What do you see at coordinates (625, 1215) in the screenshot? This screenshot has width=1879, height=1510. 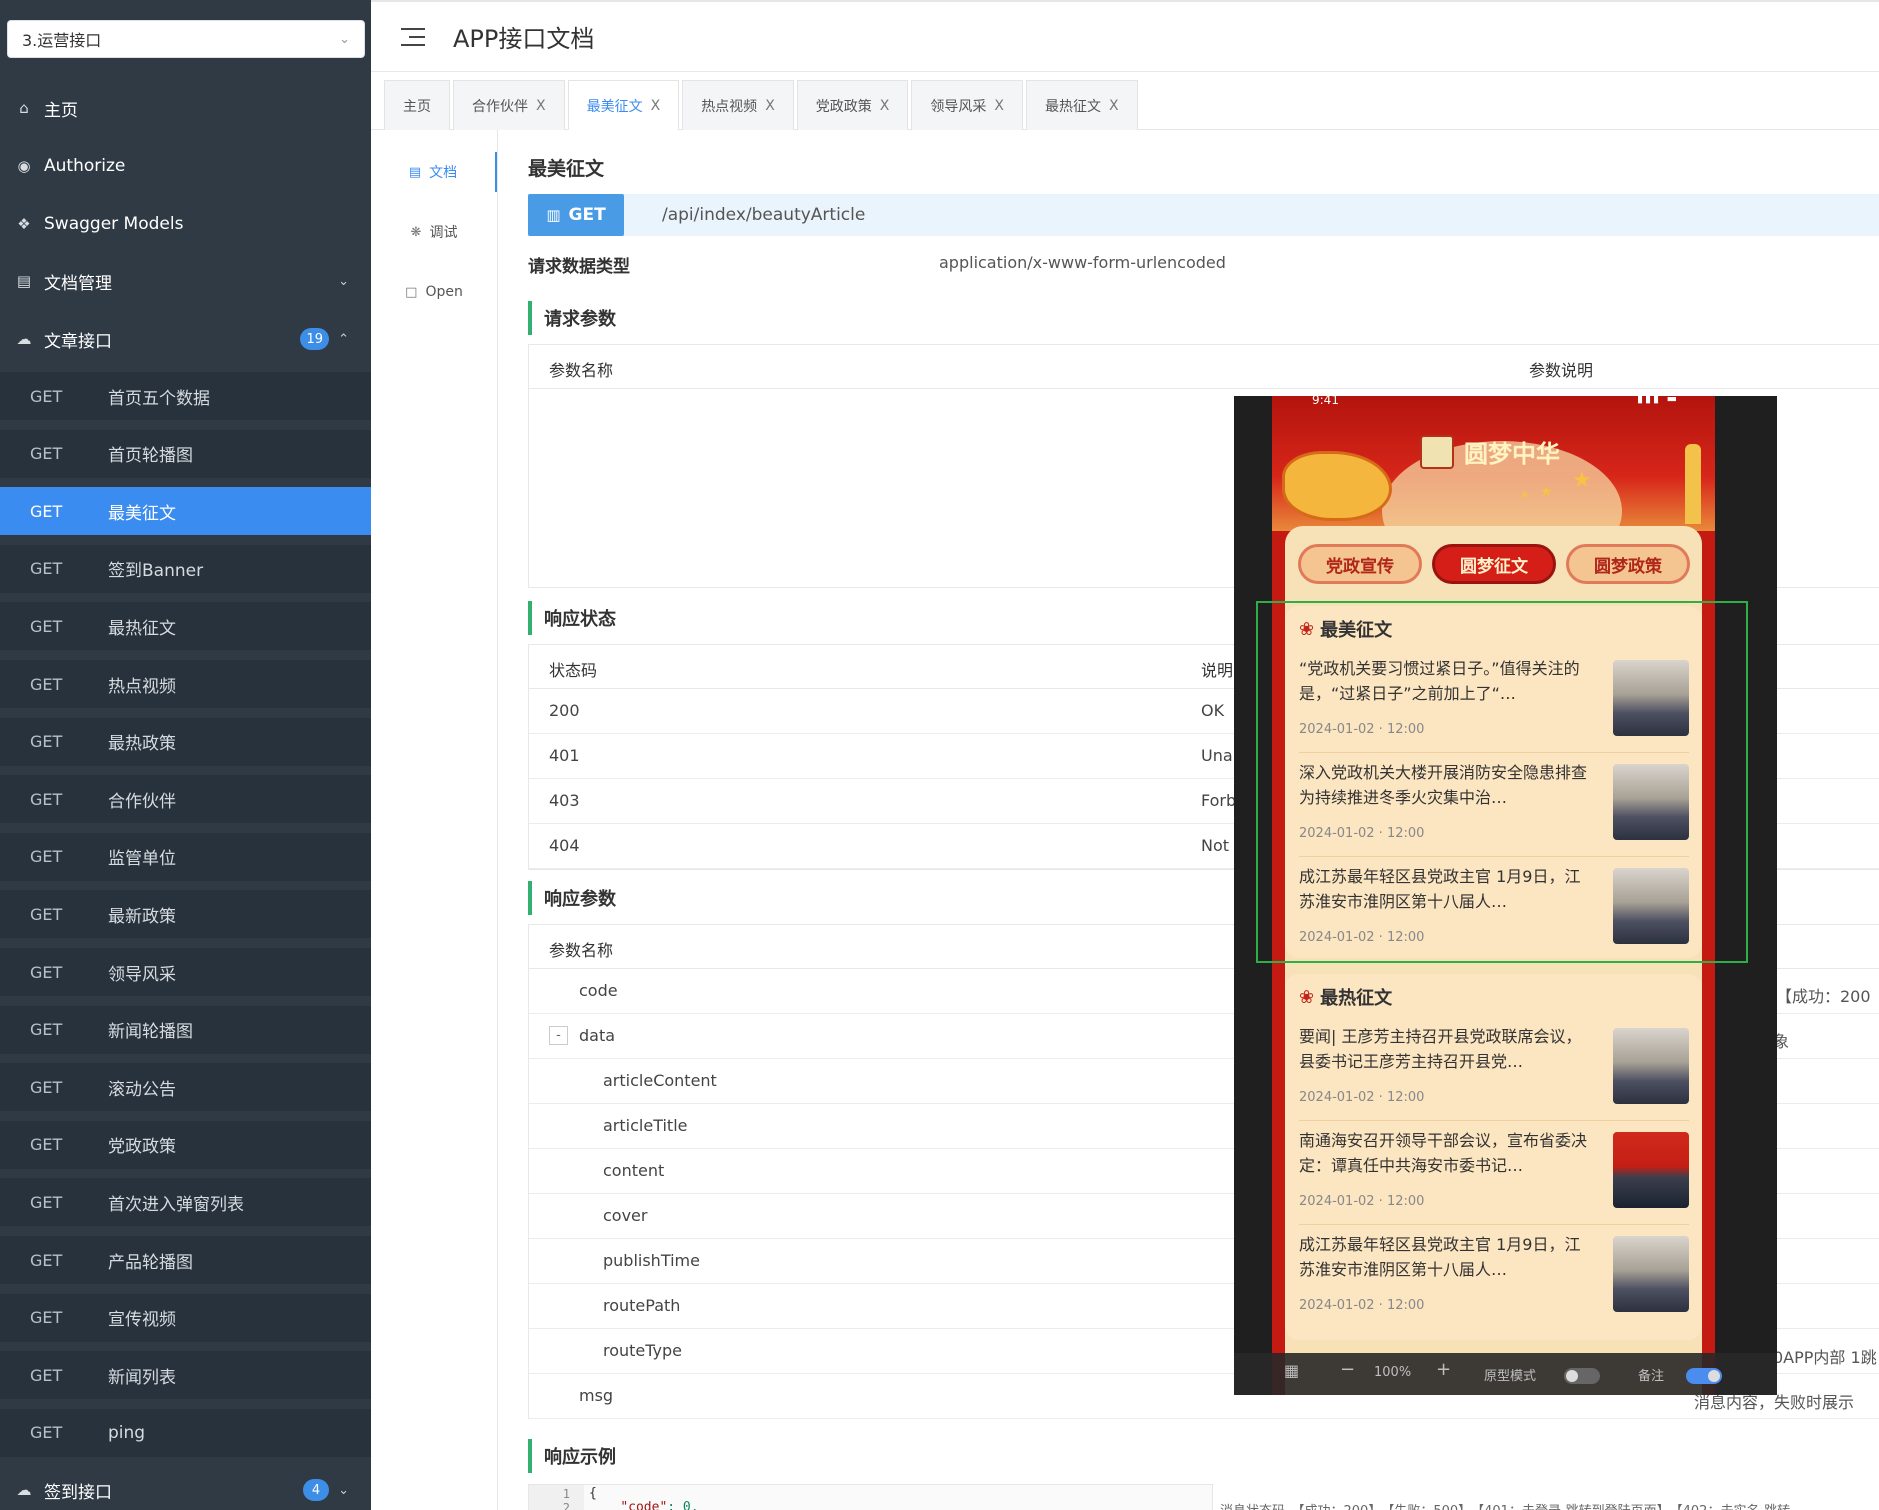 I see `param-name: cover` at bounding box center [625, 1215].